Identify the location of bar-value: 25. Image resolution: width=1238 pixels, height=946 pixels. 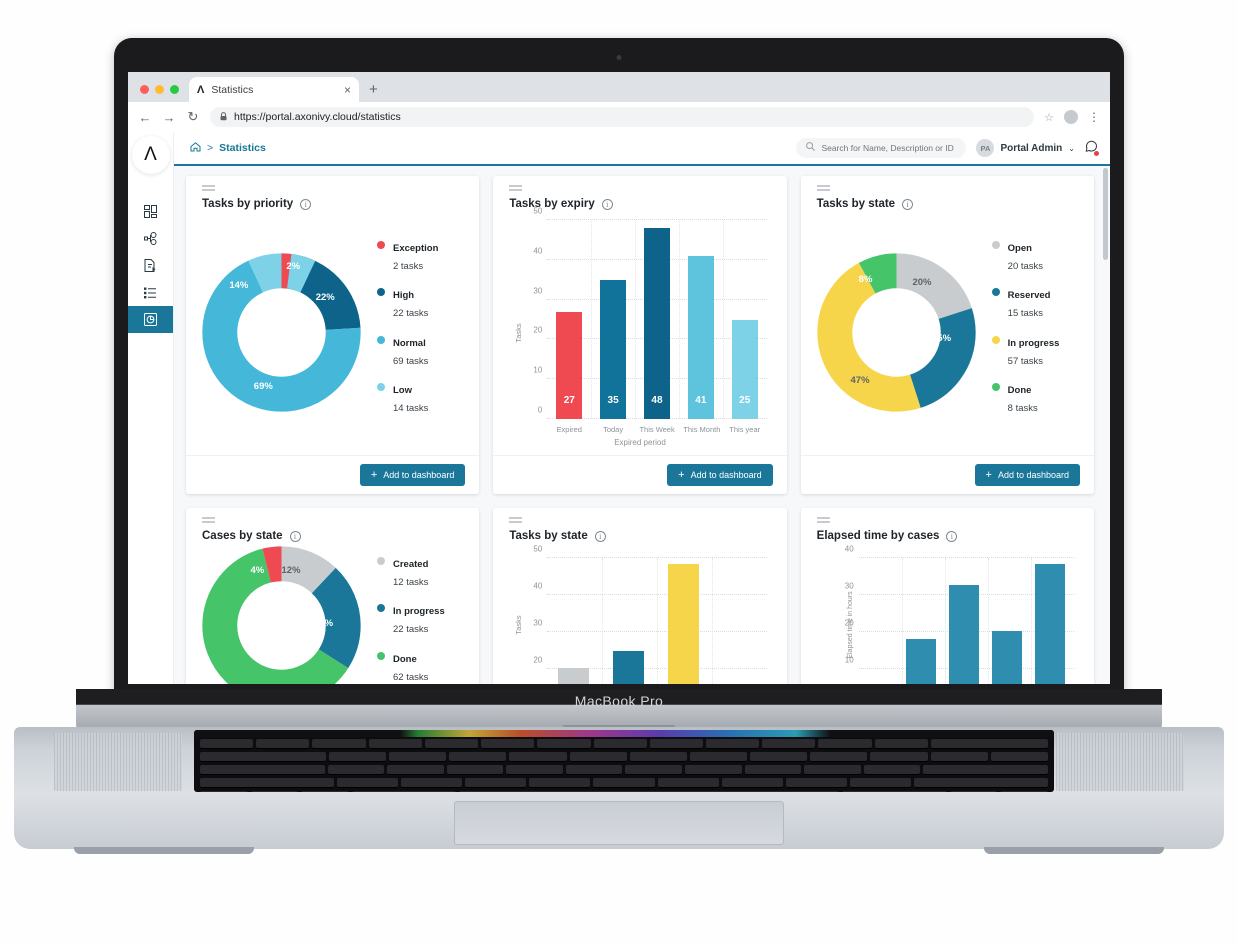
(745, 400).